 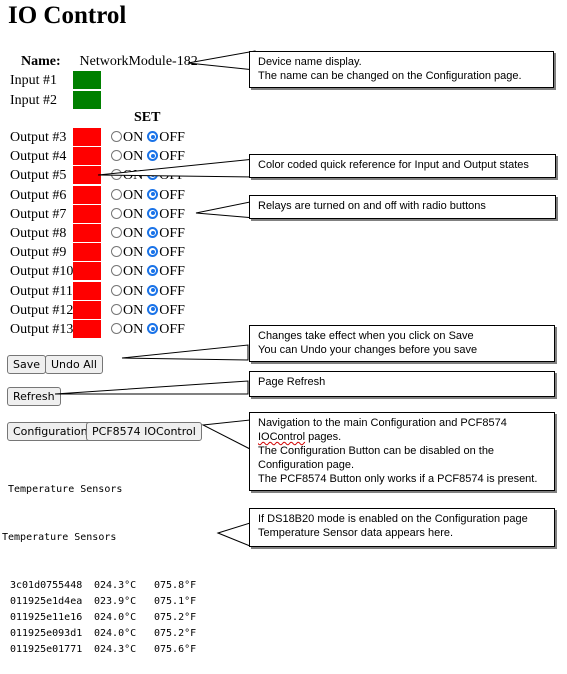 I want to click on output-row: Output #7 ON OFF, so click(x=97, y=214).